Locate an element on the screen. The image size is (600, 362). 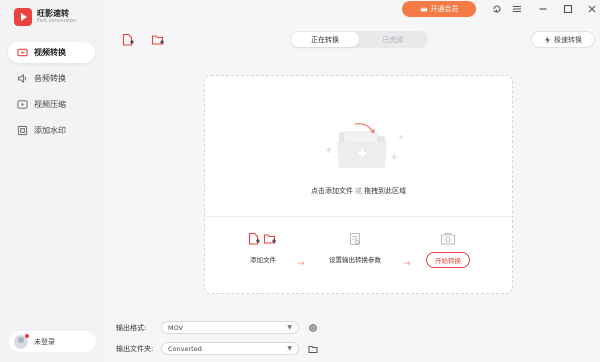
audio-icon is located at coordinates (21, 78).